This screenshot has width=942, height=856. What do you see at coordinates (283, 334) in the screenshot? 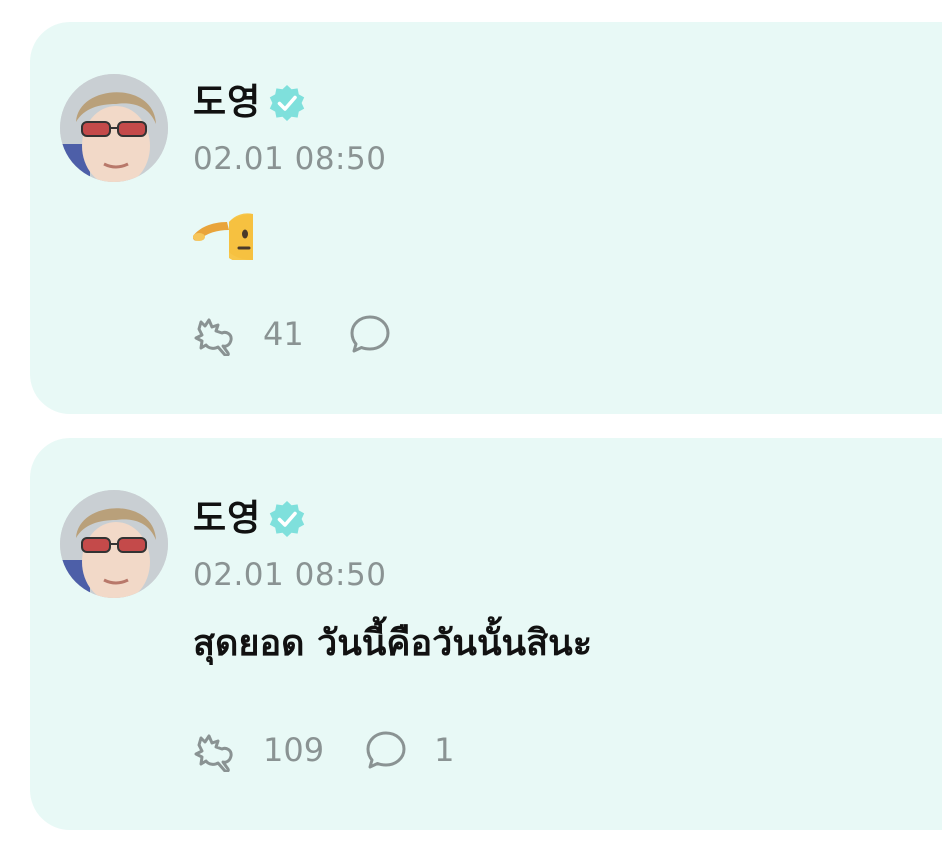
I see `reaction-count: 41` at bounding box center [283, 334].